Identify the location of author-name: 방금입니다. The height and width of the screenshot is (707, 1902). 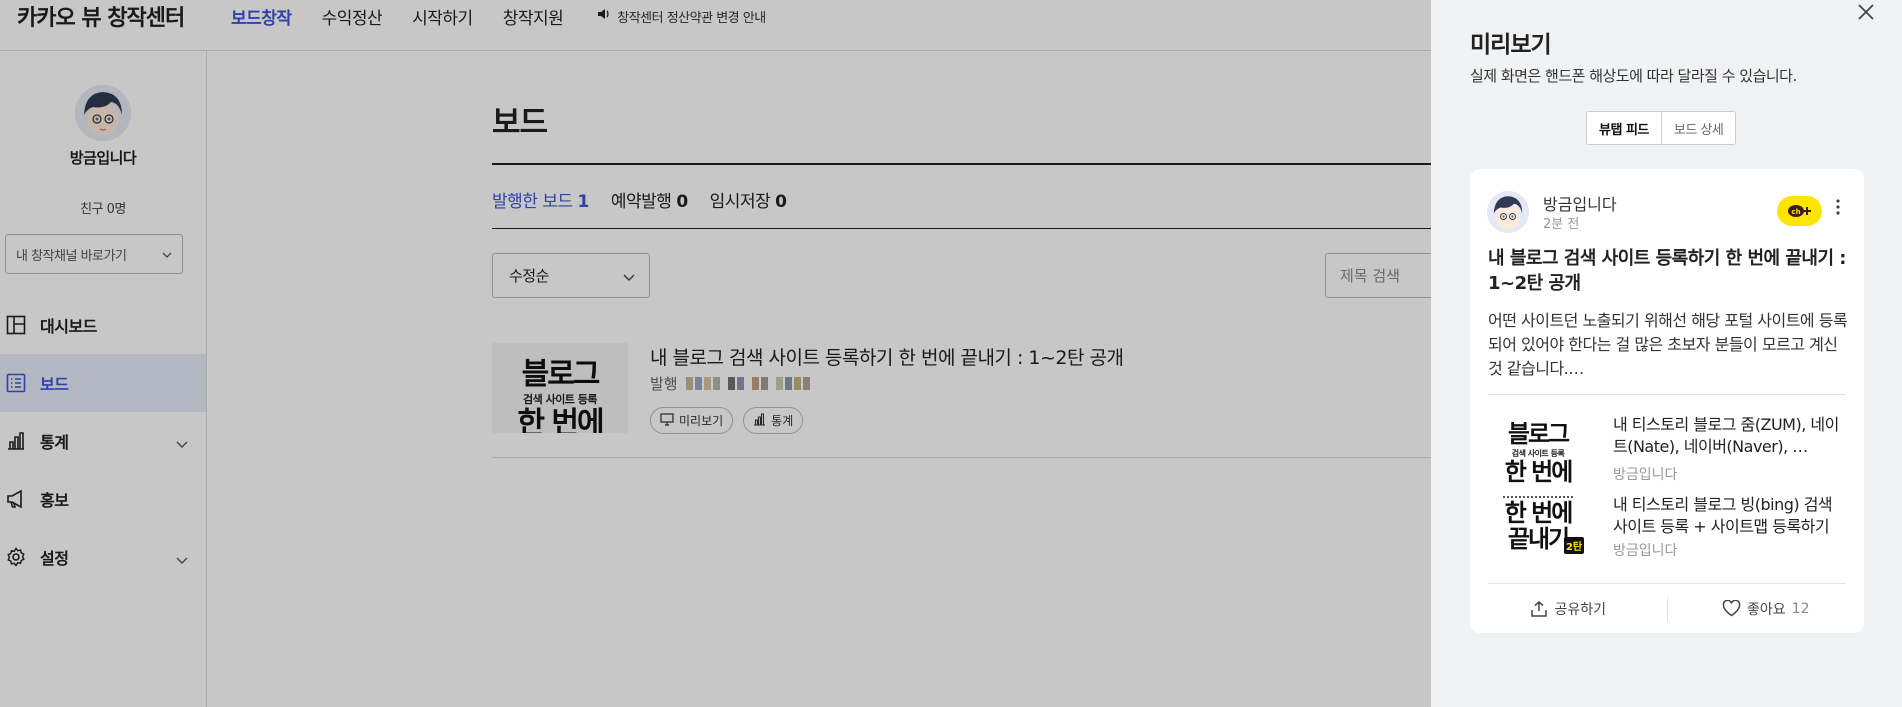
(1580, 204).